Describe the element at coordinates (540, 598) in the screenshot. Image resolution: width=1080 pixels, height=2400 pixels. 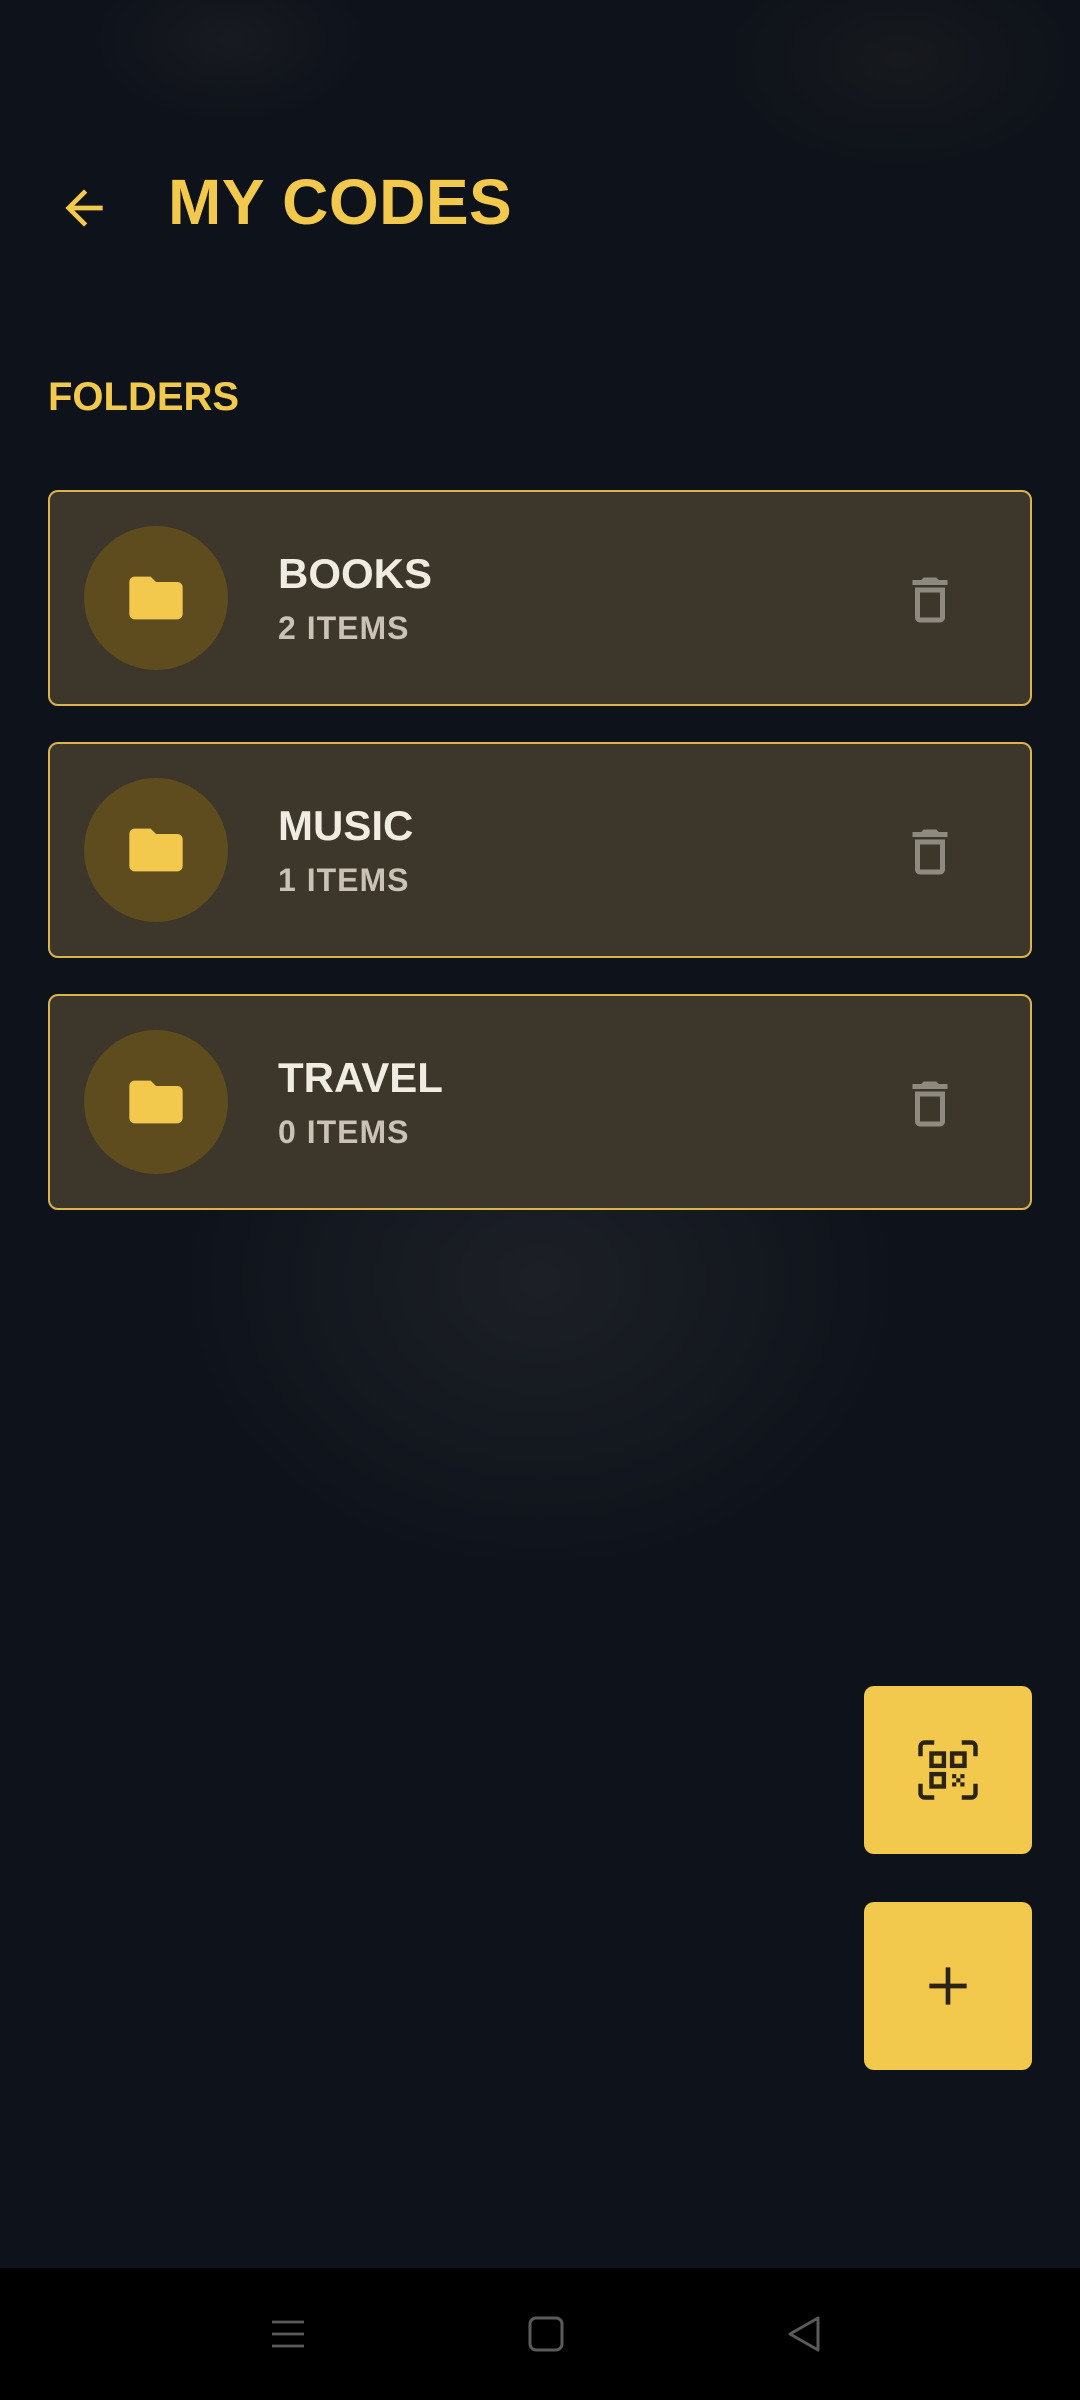
I see `folder-card-books: BOOKS 2 ITEMS` at that location.